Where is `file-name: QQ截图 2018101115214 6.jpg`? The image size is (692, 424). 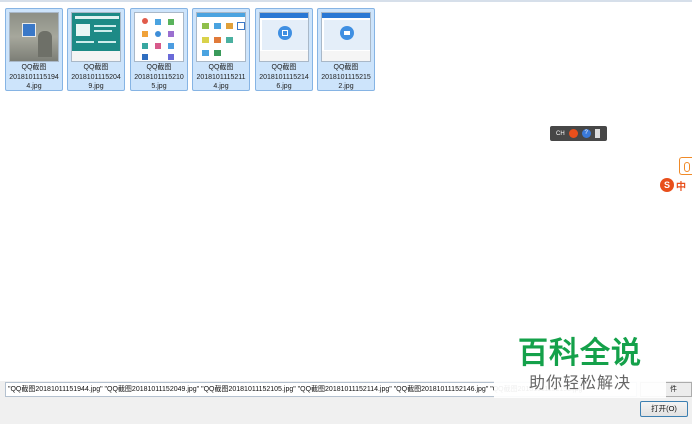
file-name: QQ截图 2018101115214 6.jpg is located at coordinates (284, 77).